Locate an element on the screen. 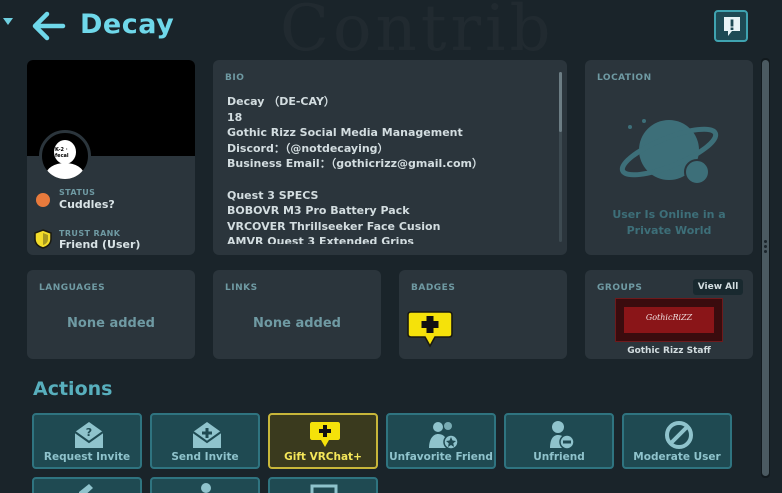  shield-icon is located at coordinates (43, 239).